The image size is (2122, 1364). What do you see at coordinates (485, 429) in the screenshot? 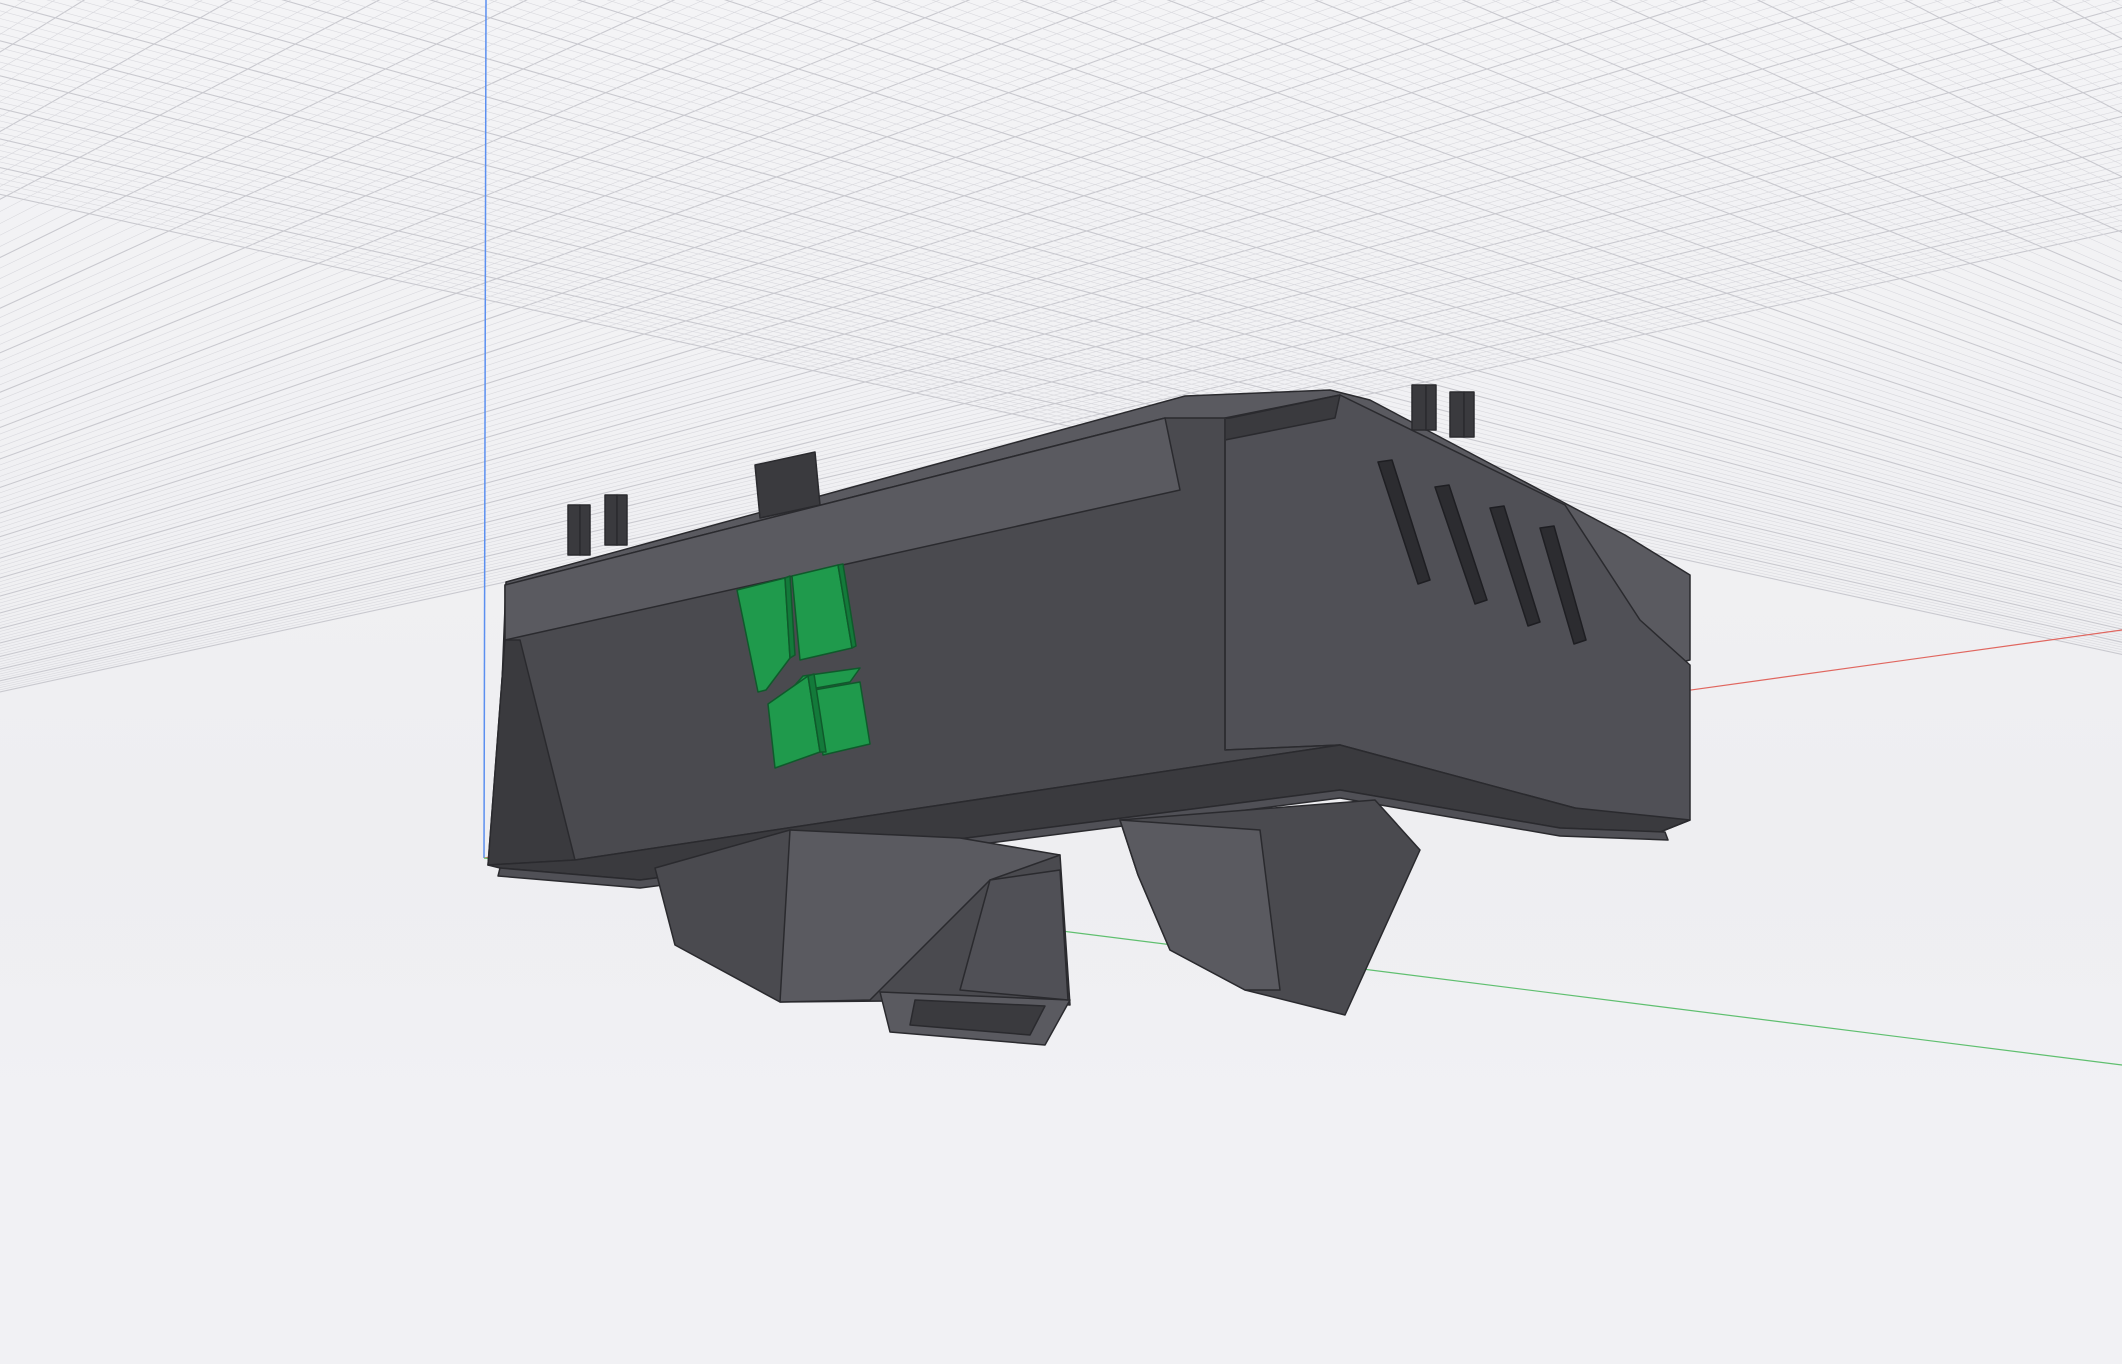
I see `z-axis-line` at bounding box center [485, 429].